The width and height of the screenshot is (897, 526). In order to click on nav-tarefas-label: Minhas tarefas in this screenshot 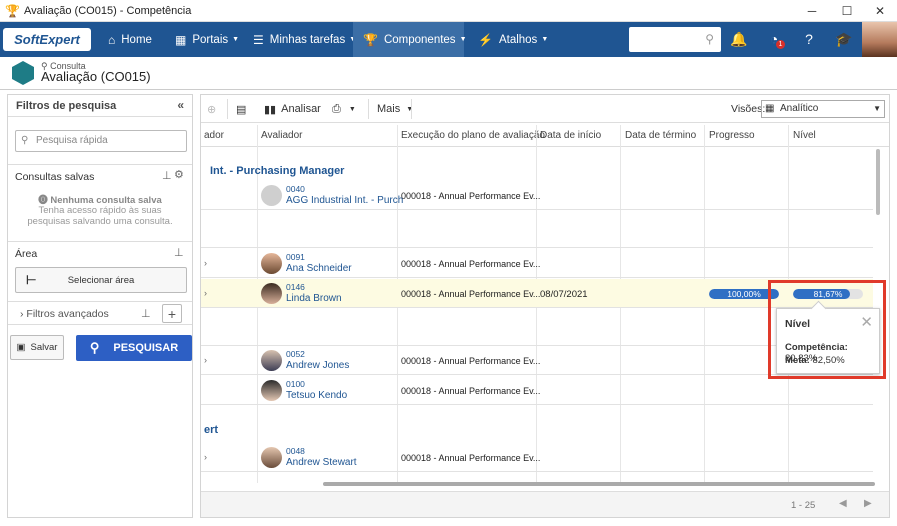, I will do `click(307, 39)`.